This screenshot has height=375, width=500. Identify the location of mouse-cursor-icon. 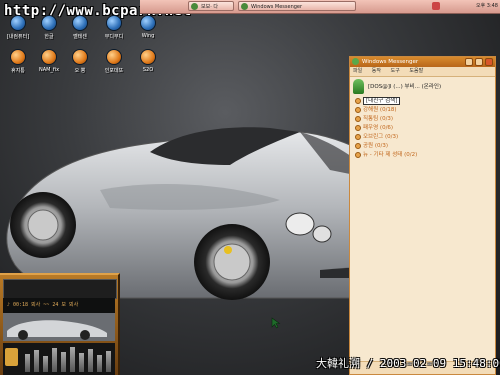
(276, 323).